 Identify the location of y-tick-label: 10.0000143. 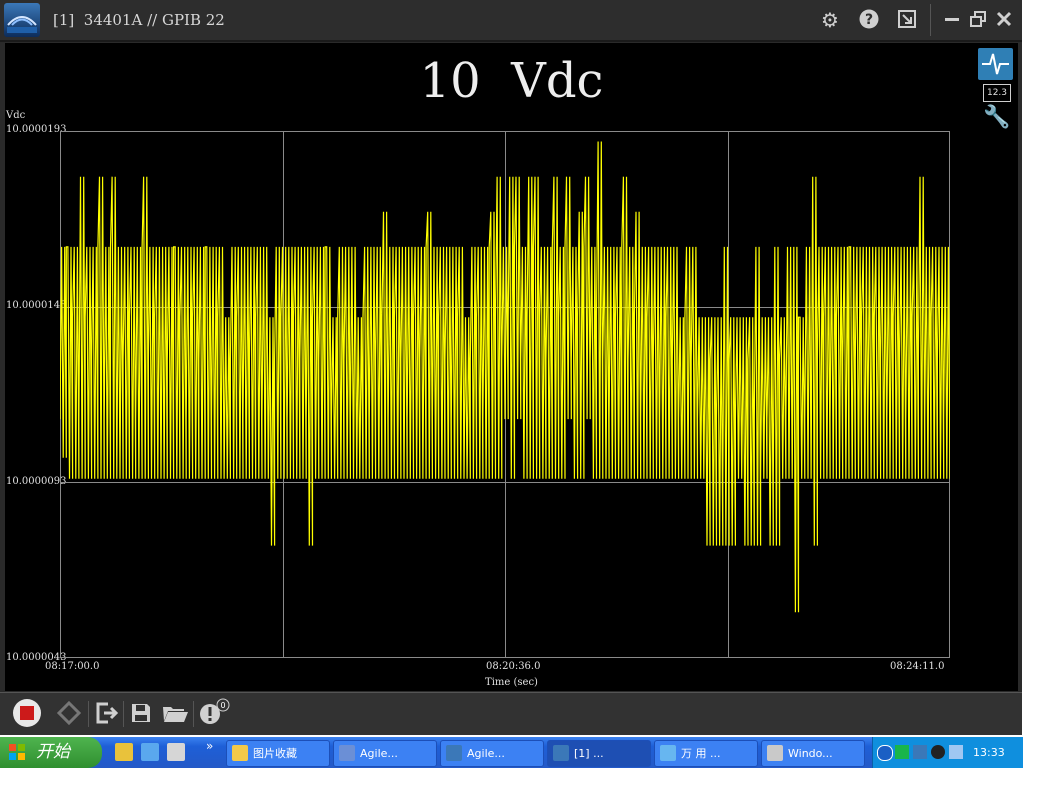
(36, 305).